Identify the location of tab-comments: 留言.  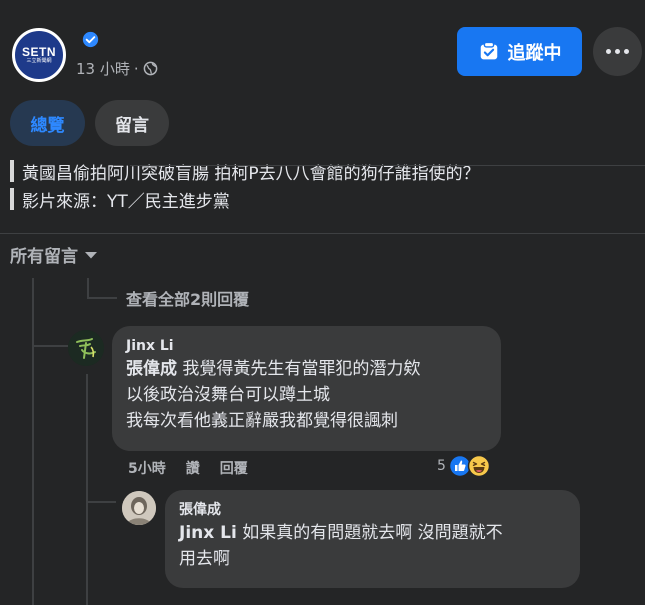
(132, 123).